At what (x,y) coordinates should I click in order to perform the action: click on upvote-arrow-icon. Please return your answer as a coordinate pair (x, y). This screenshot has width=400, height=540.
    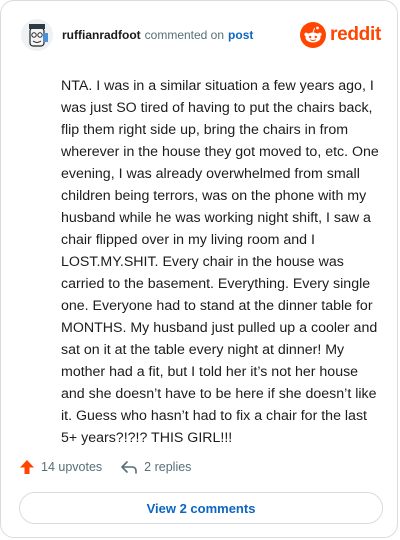
    Looking at the image, I should click on (27, 467).